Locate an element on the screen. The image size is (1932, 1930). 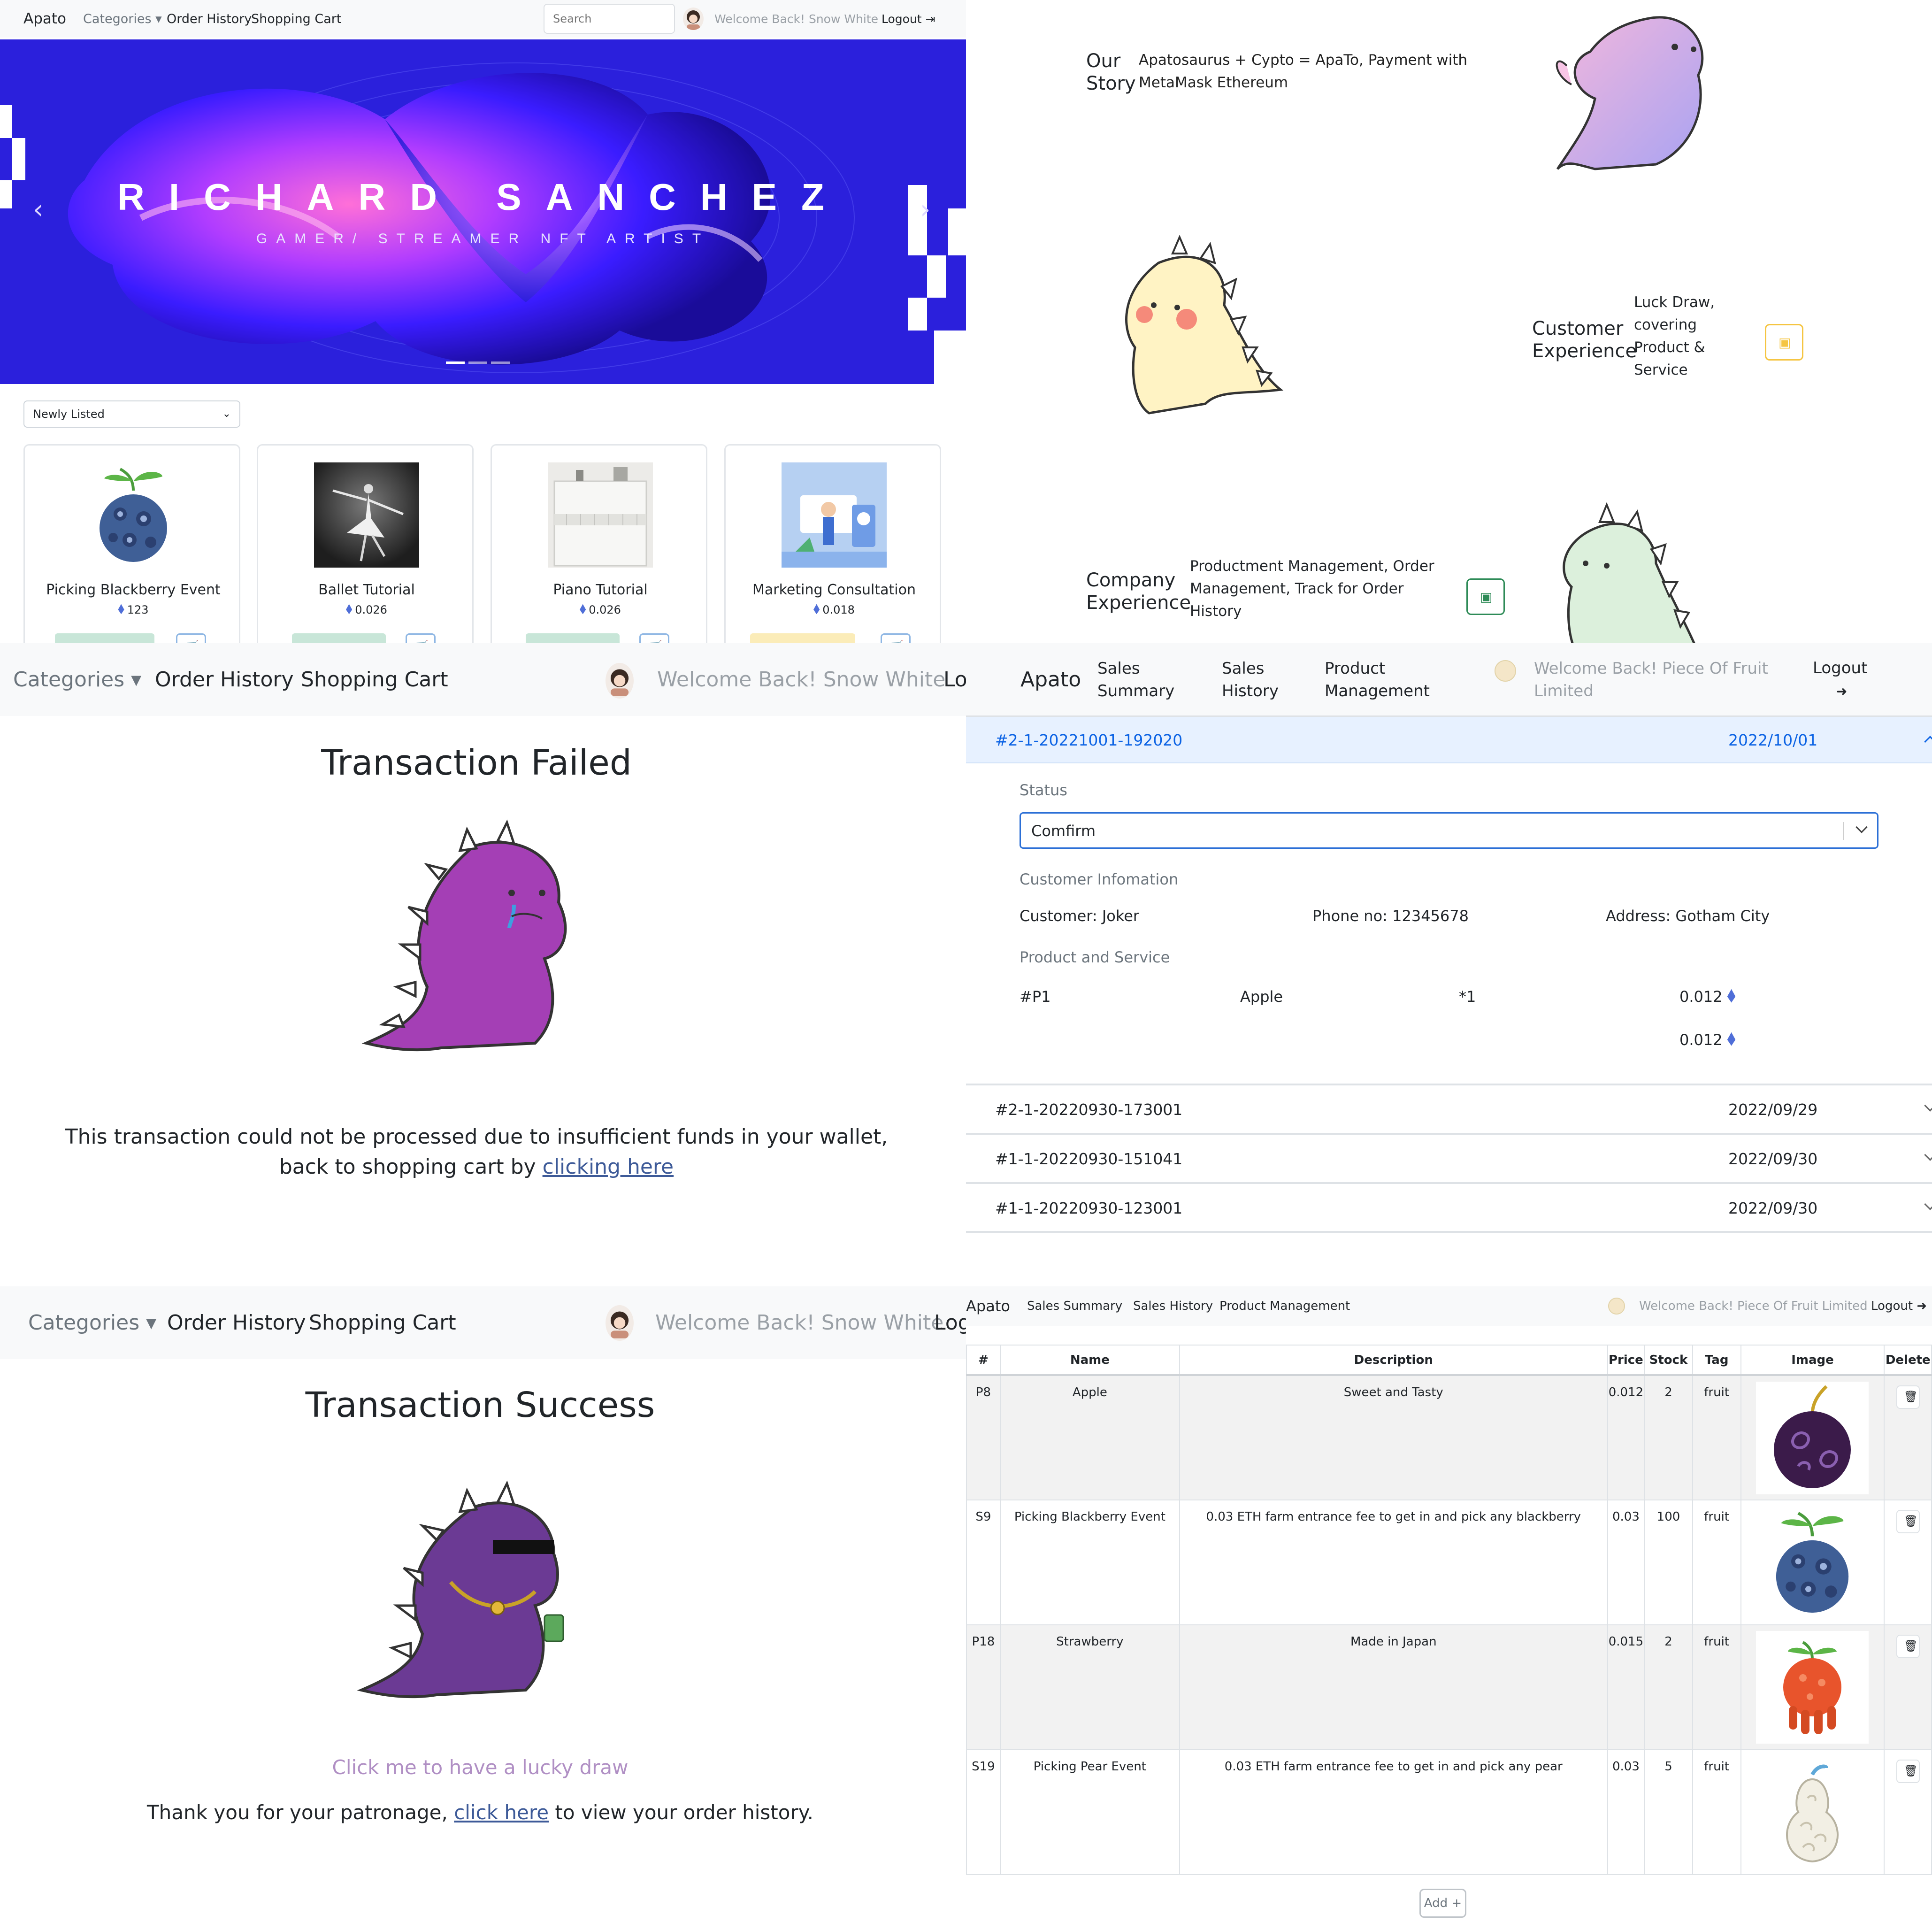
product-card-3: Piano Tutorial 0.026 🛒 is located at coordinates (599, 543).